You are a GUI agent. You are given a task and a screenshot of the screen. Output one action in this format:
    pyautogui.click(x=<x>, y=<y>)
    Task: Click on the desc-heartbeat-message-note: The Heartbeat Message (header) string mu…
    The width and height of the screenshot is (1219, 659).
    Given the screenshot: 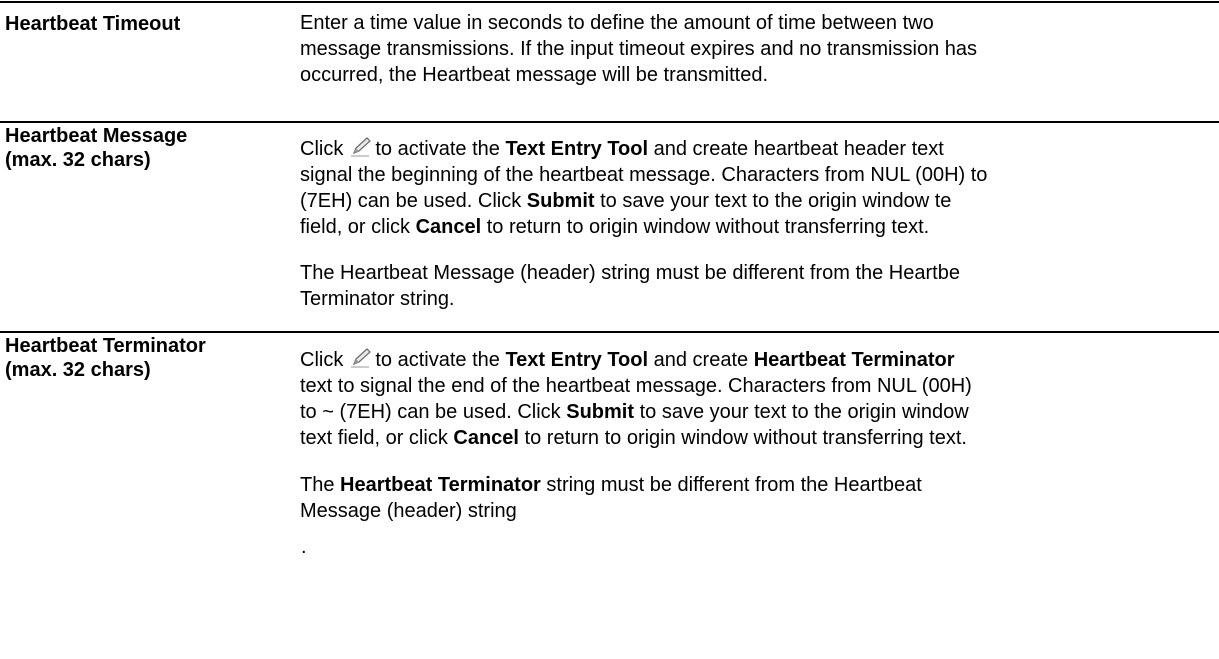 What is the action you would take?
    pyautogui.click(x=759, y=286)
    